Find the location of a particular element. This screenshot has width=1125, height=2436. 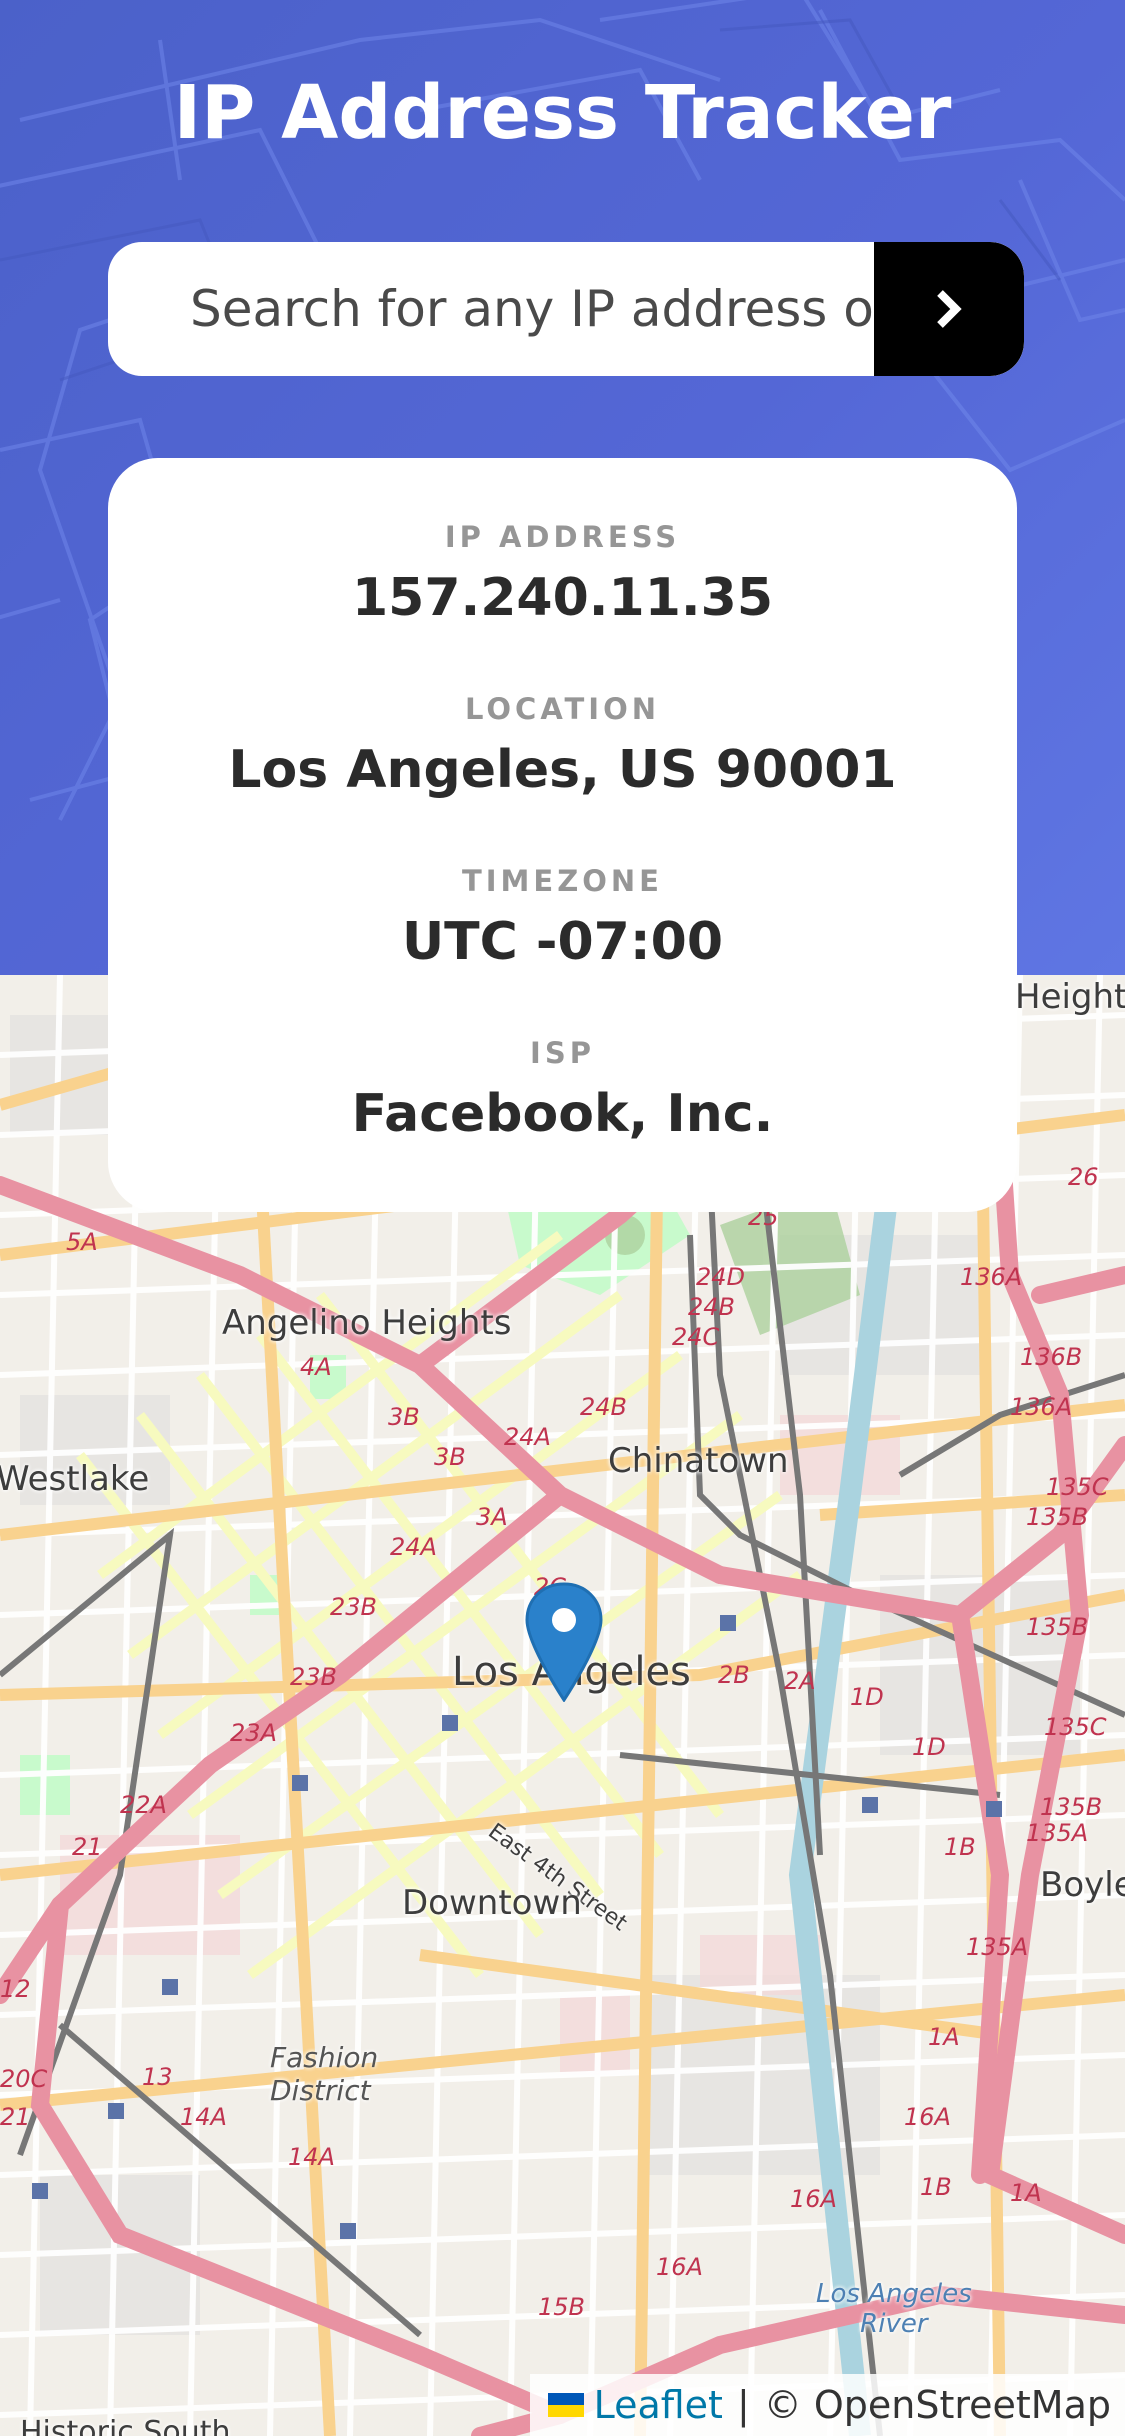

timezone-section: TIMEZONE UTC -07:00 is located at coordinates (562, 918).